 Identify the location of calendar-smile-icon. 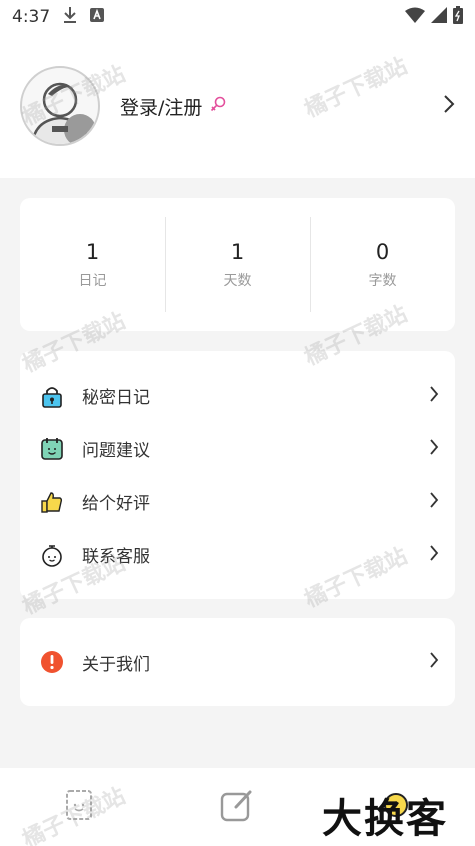
(52, 449).